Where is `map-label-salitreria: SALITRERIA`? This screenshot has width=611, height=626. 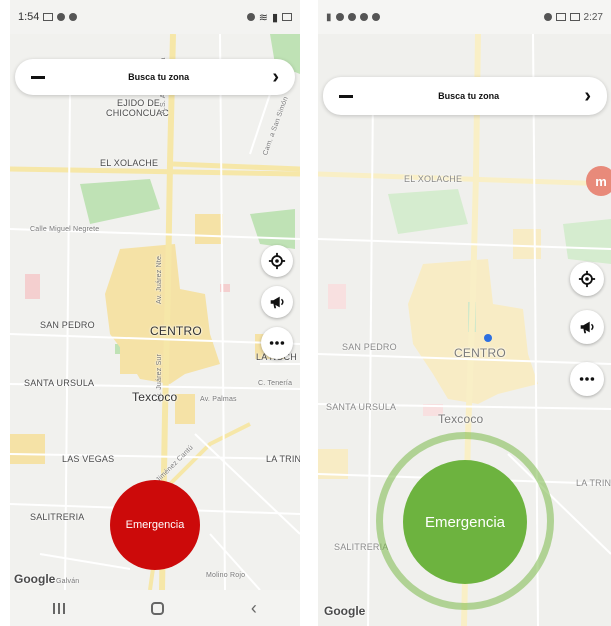
map-label-salitreria: SALITRERIA is located at coordinates (57, 517).